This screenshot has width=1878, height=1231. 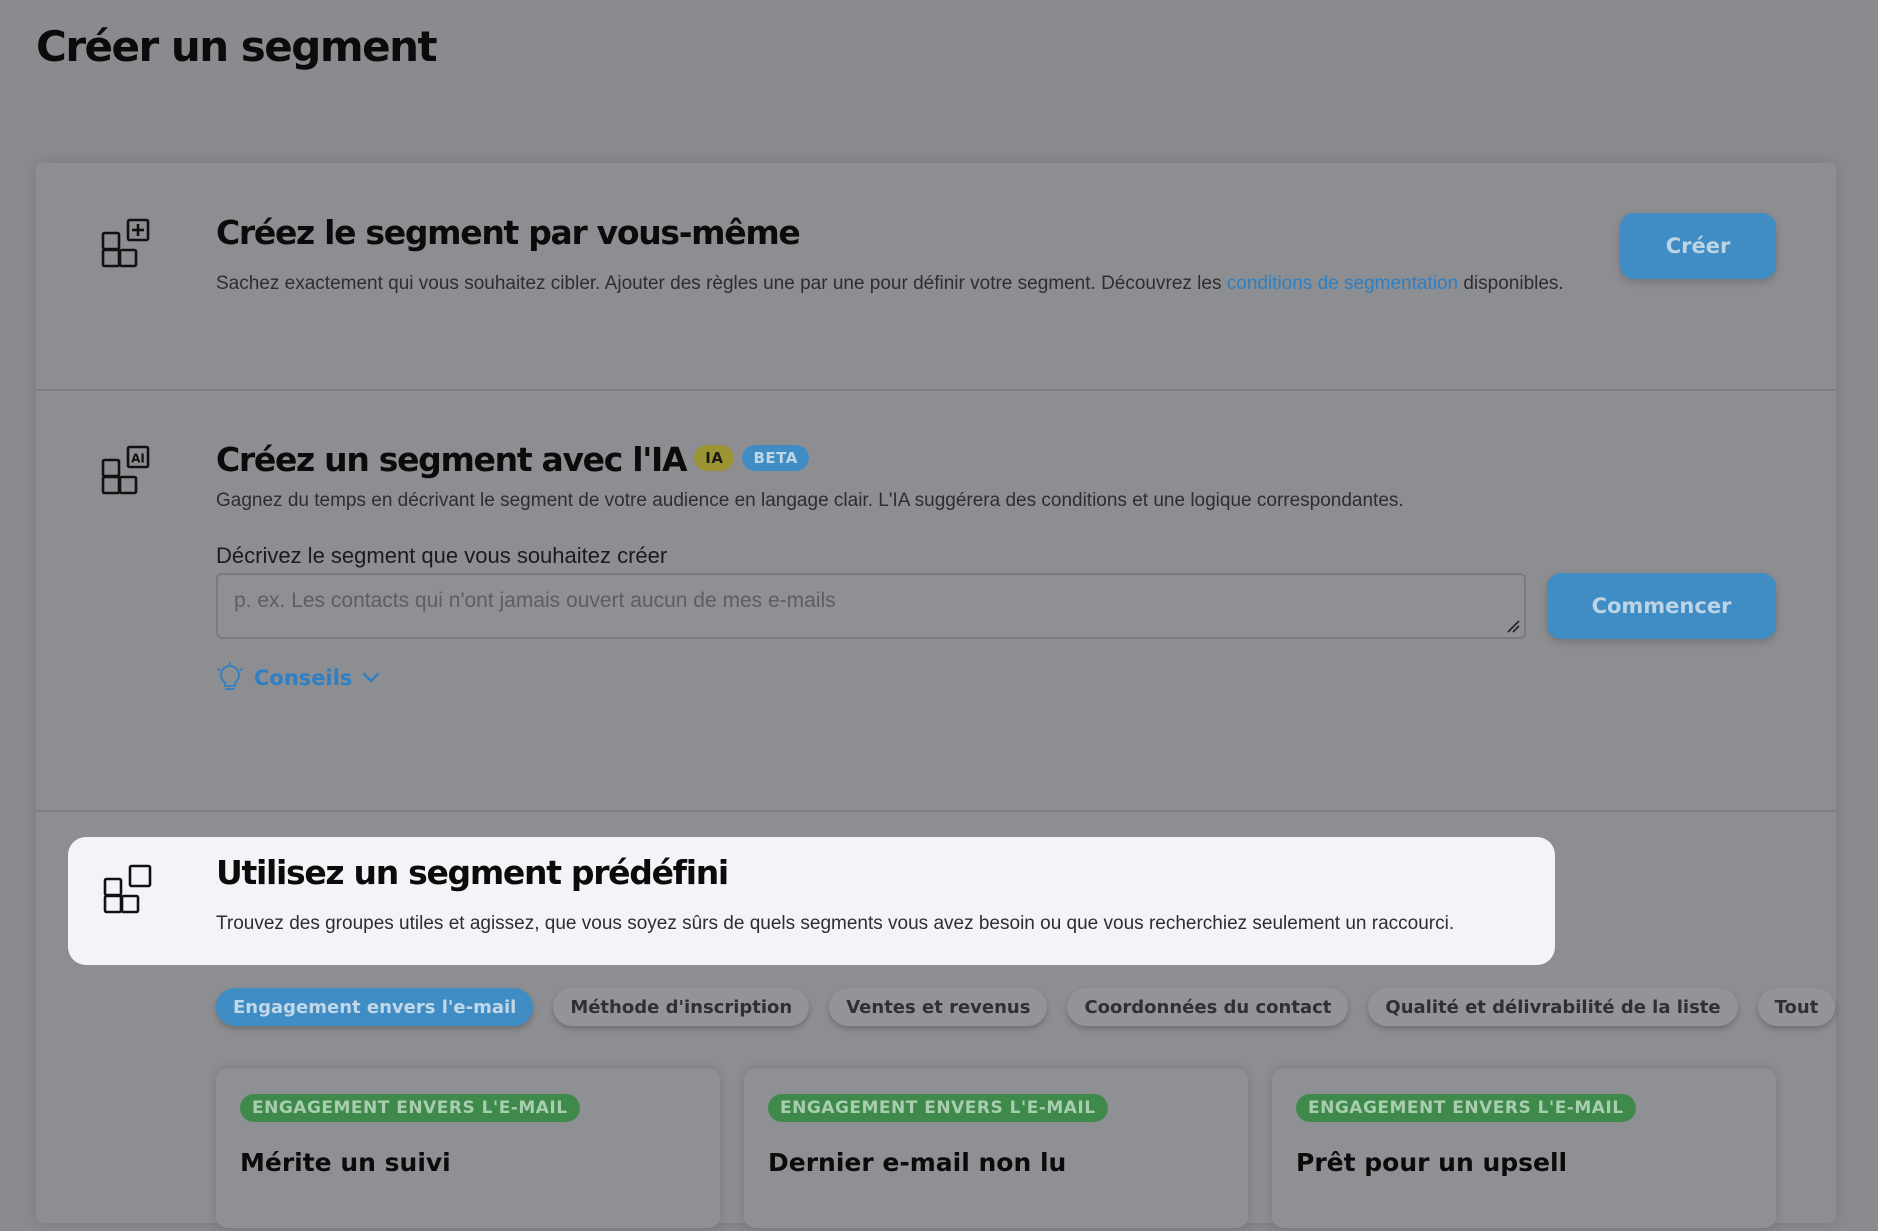 I want to click on manual-section-title: Créez le segment par vous-même, so click(x=508, y=232).